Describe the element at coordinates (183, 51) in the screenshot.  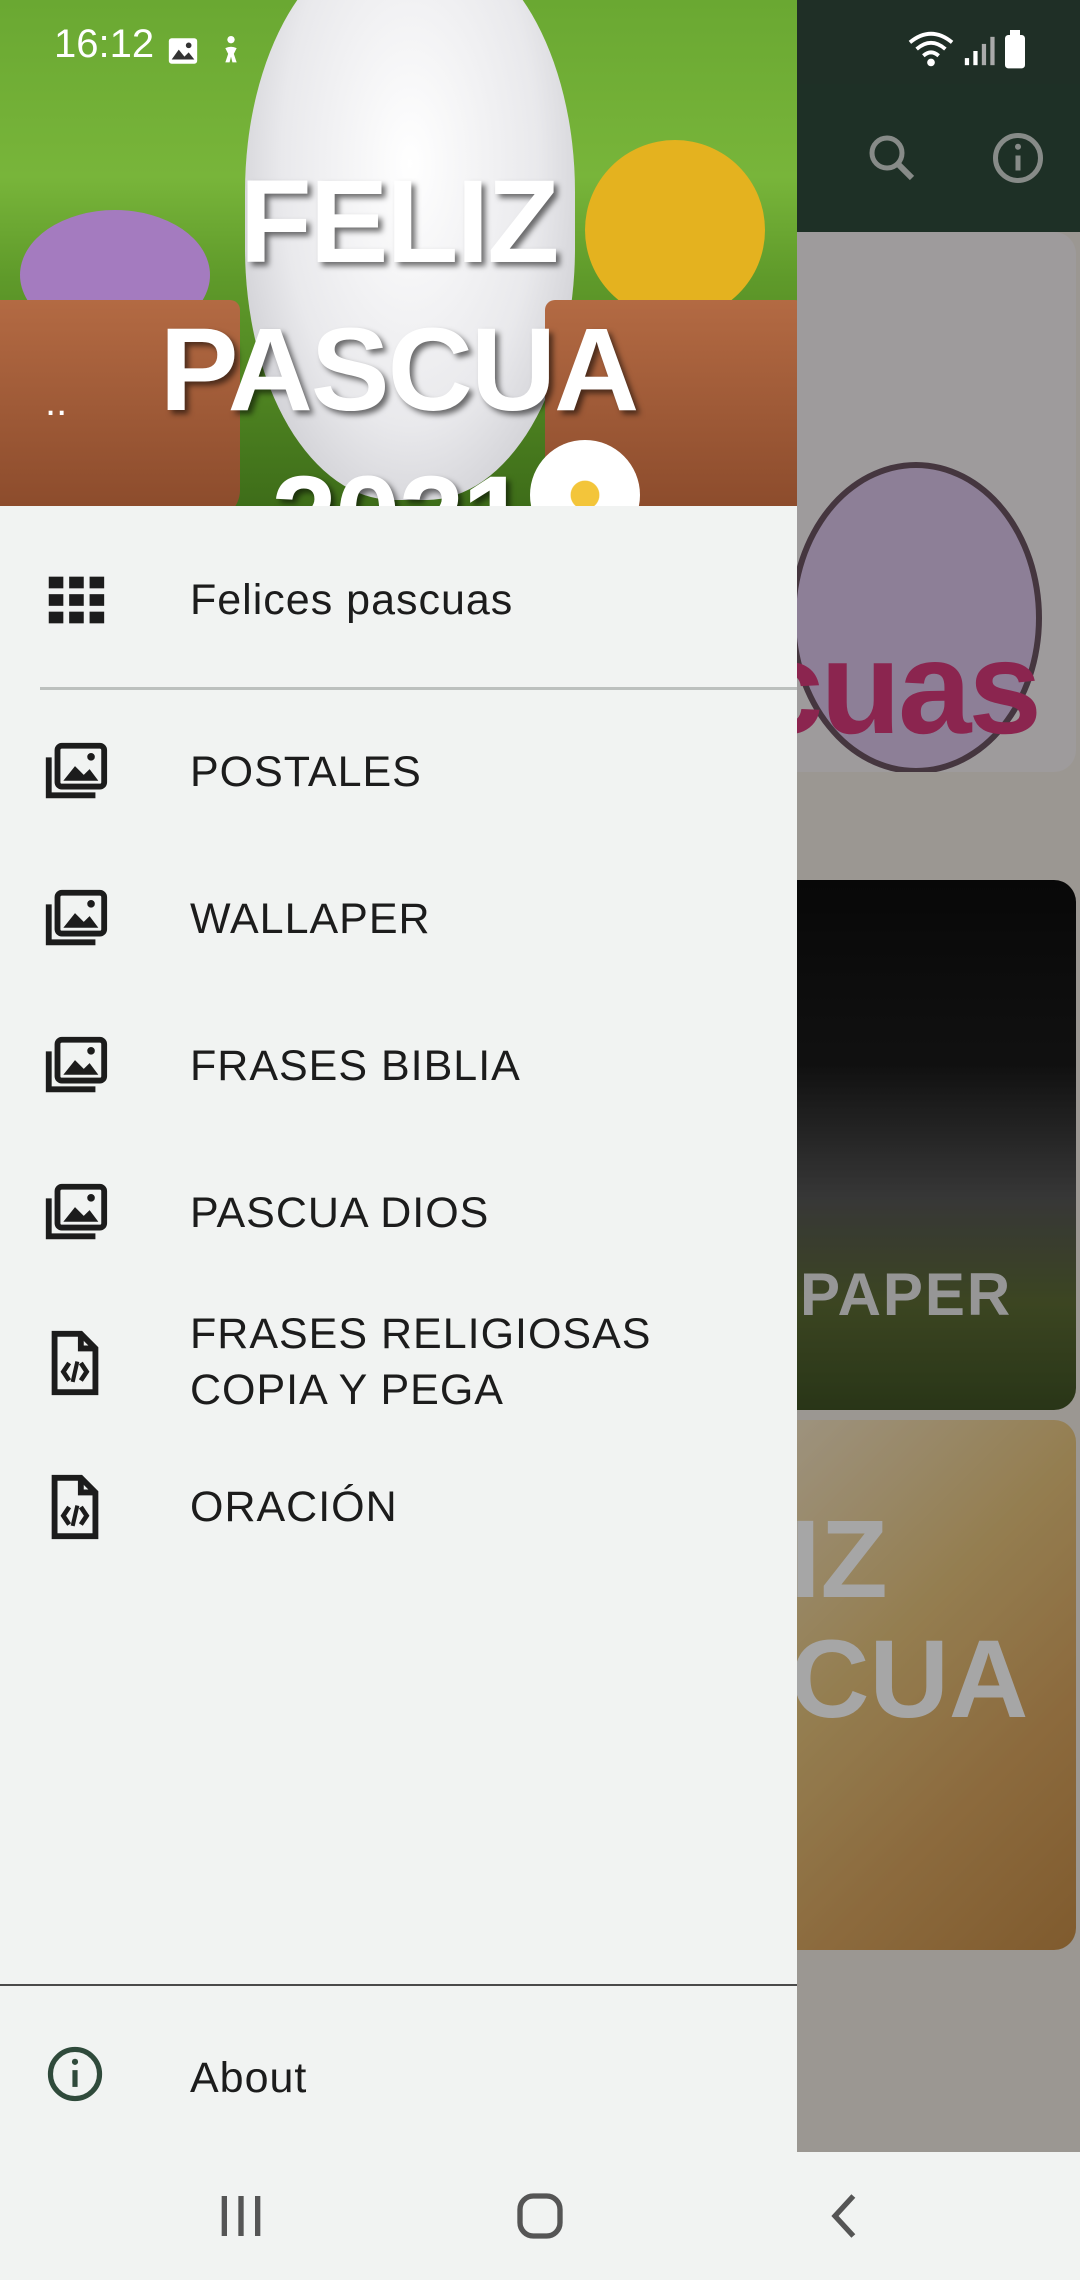
I see `image-icon` at that location.